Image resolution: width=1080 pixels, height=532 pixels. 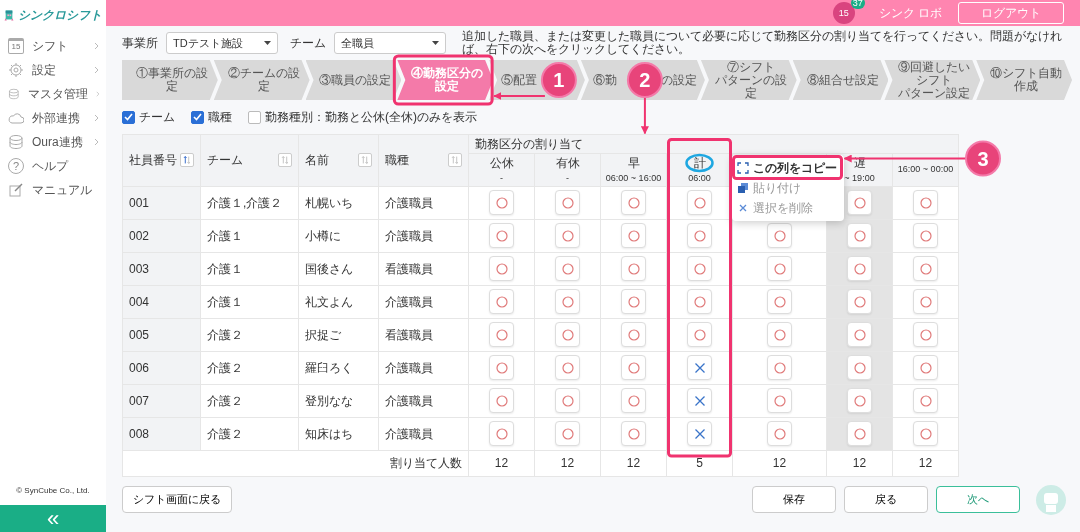 What do you see at coordinates (840, 80) in the screenshot?
I see `step-tab: ⑧組合せ設定` at bounding box center [840, 80].